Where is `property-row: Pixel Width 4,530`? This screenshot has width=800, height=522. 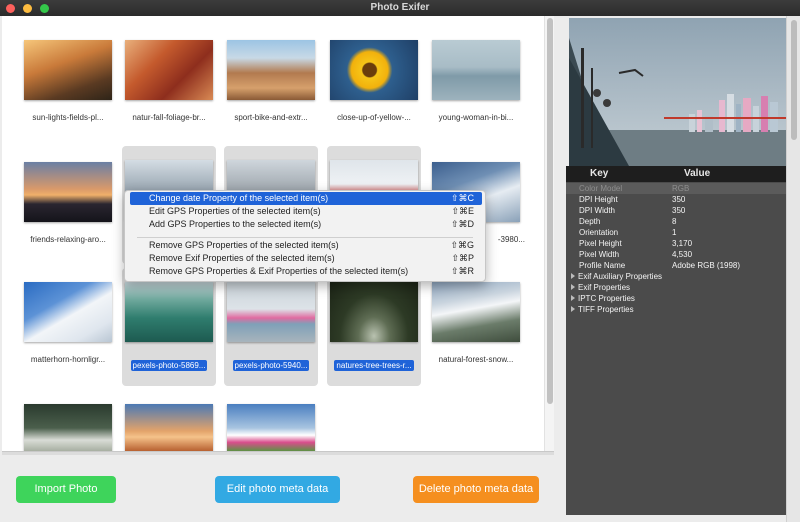
property-row: Pixel Width 4,530 is located at coordinates (676, 254).